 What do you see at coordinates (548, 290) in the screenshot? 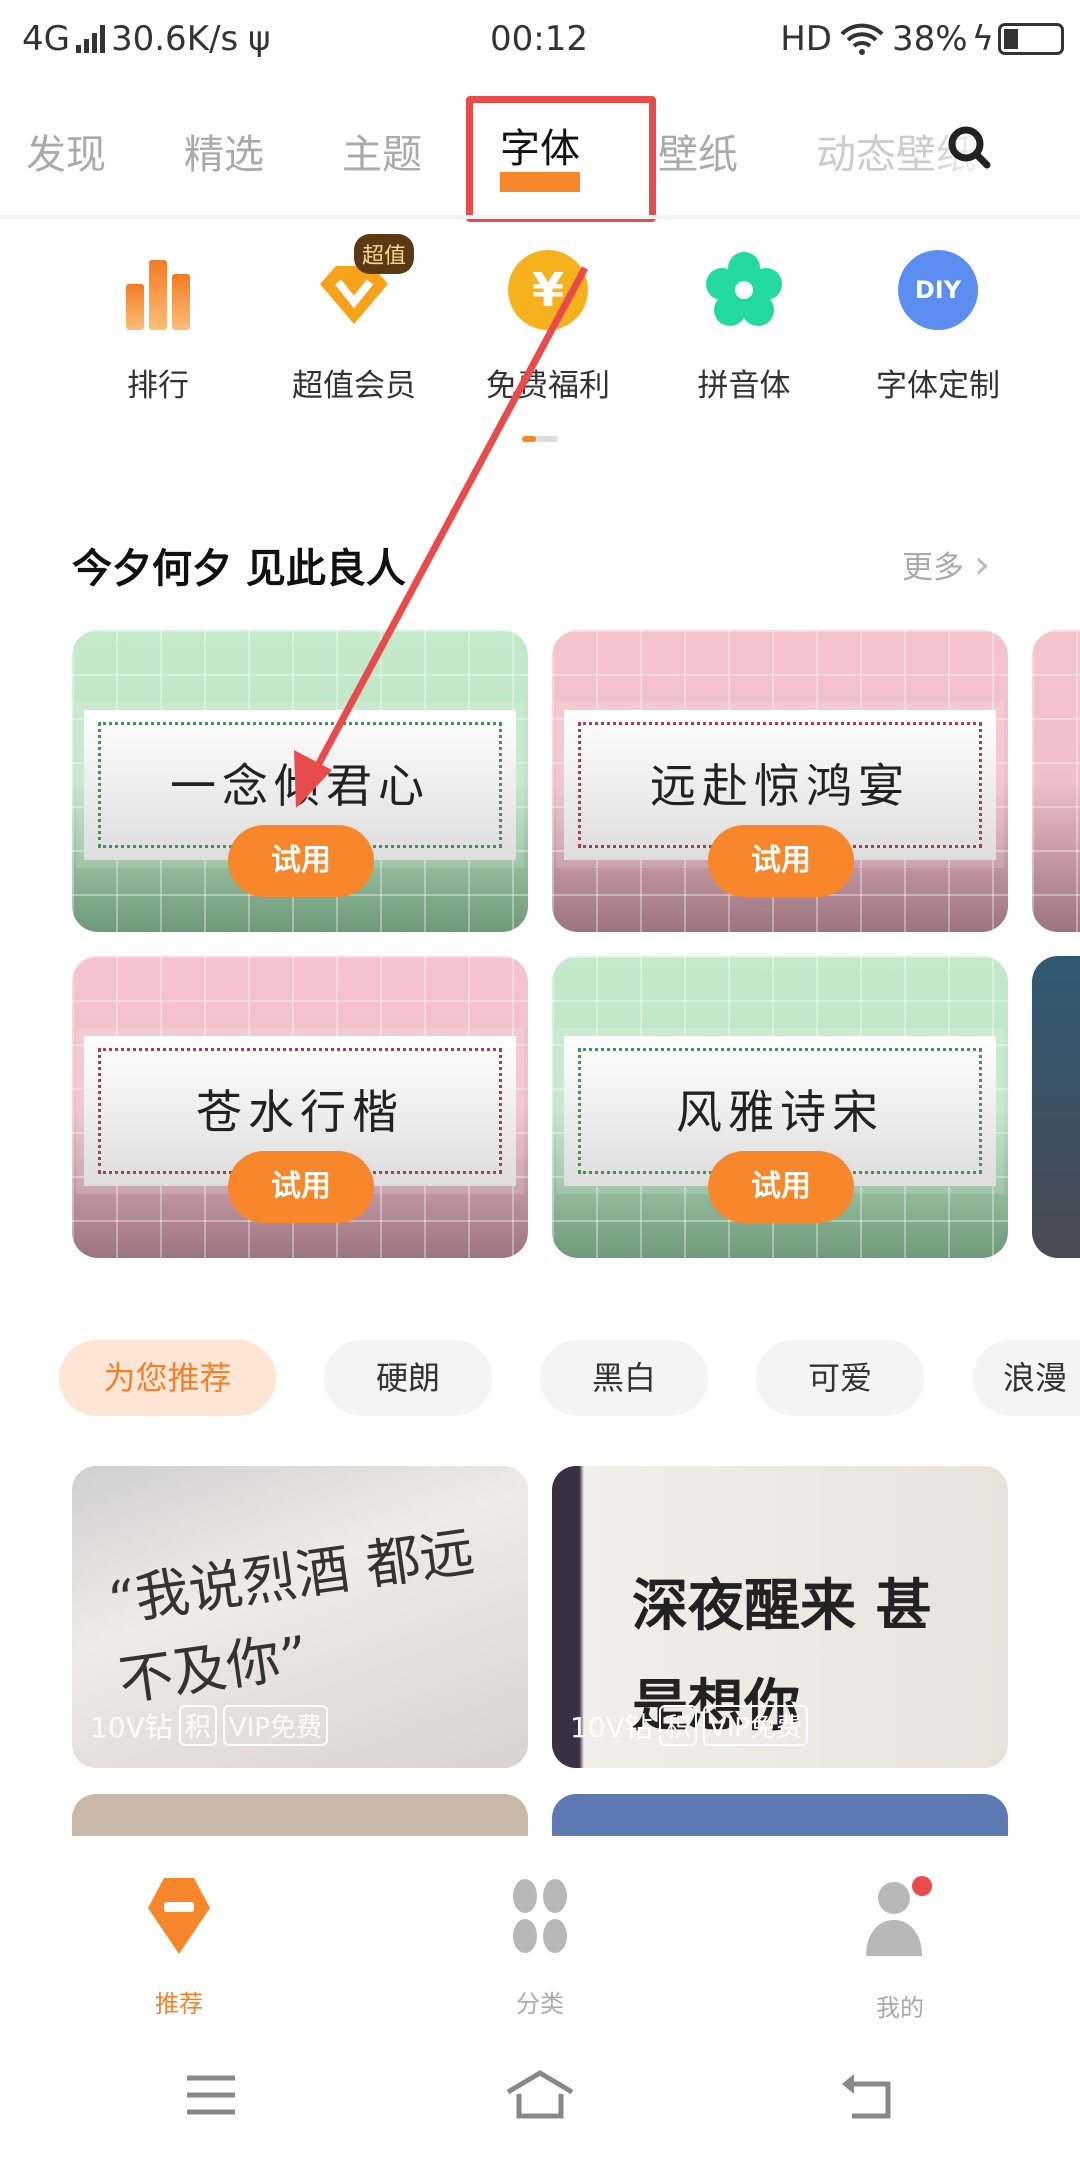
I see `yen-coin-icon: ¥` at bounding box center [548, 290].